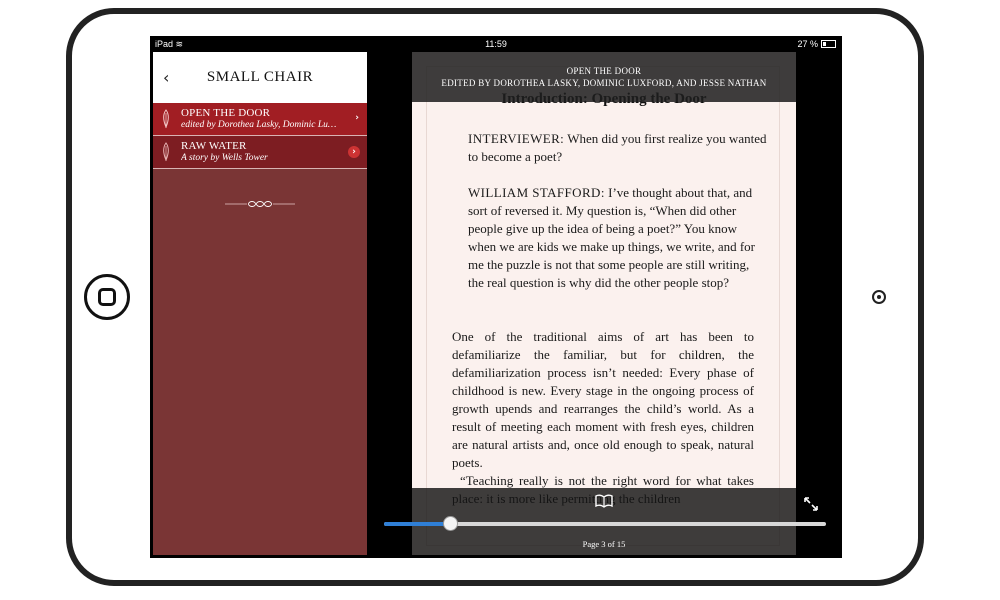 This screenshot has height=600, width=1000. Describe the element at coordinates (828, 44) in the screenshot. I see `battery-icon` at that location.